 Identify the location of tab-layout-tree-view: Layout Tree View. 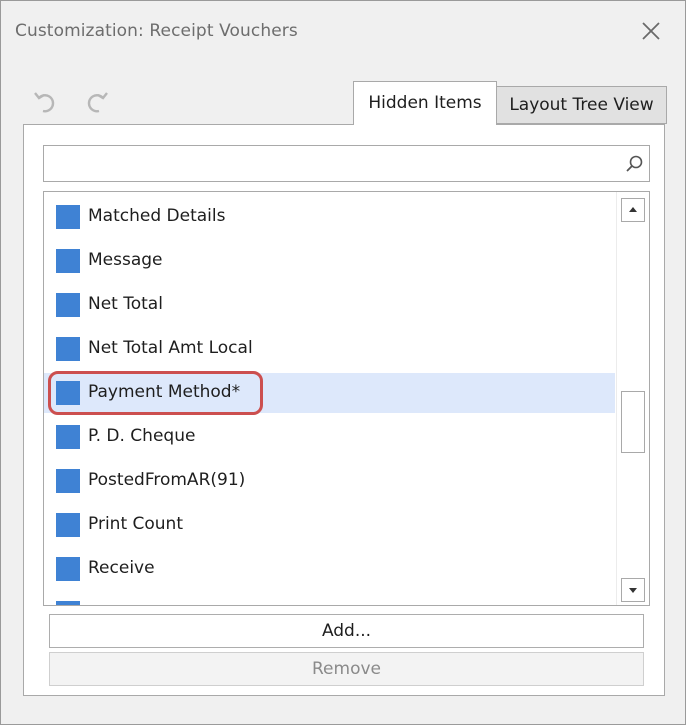
(581, 105).